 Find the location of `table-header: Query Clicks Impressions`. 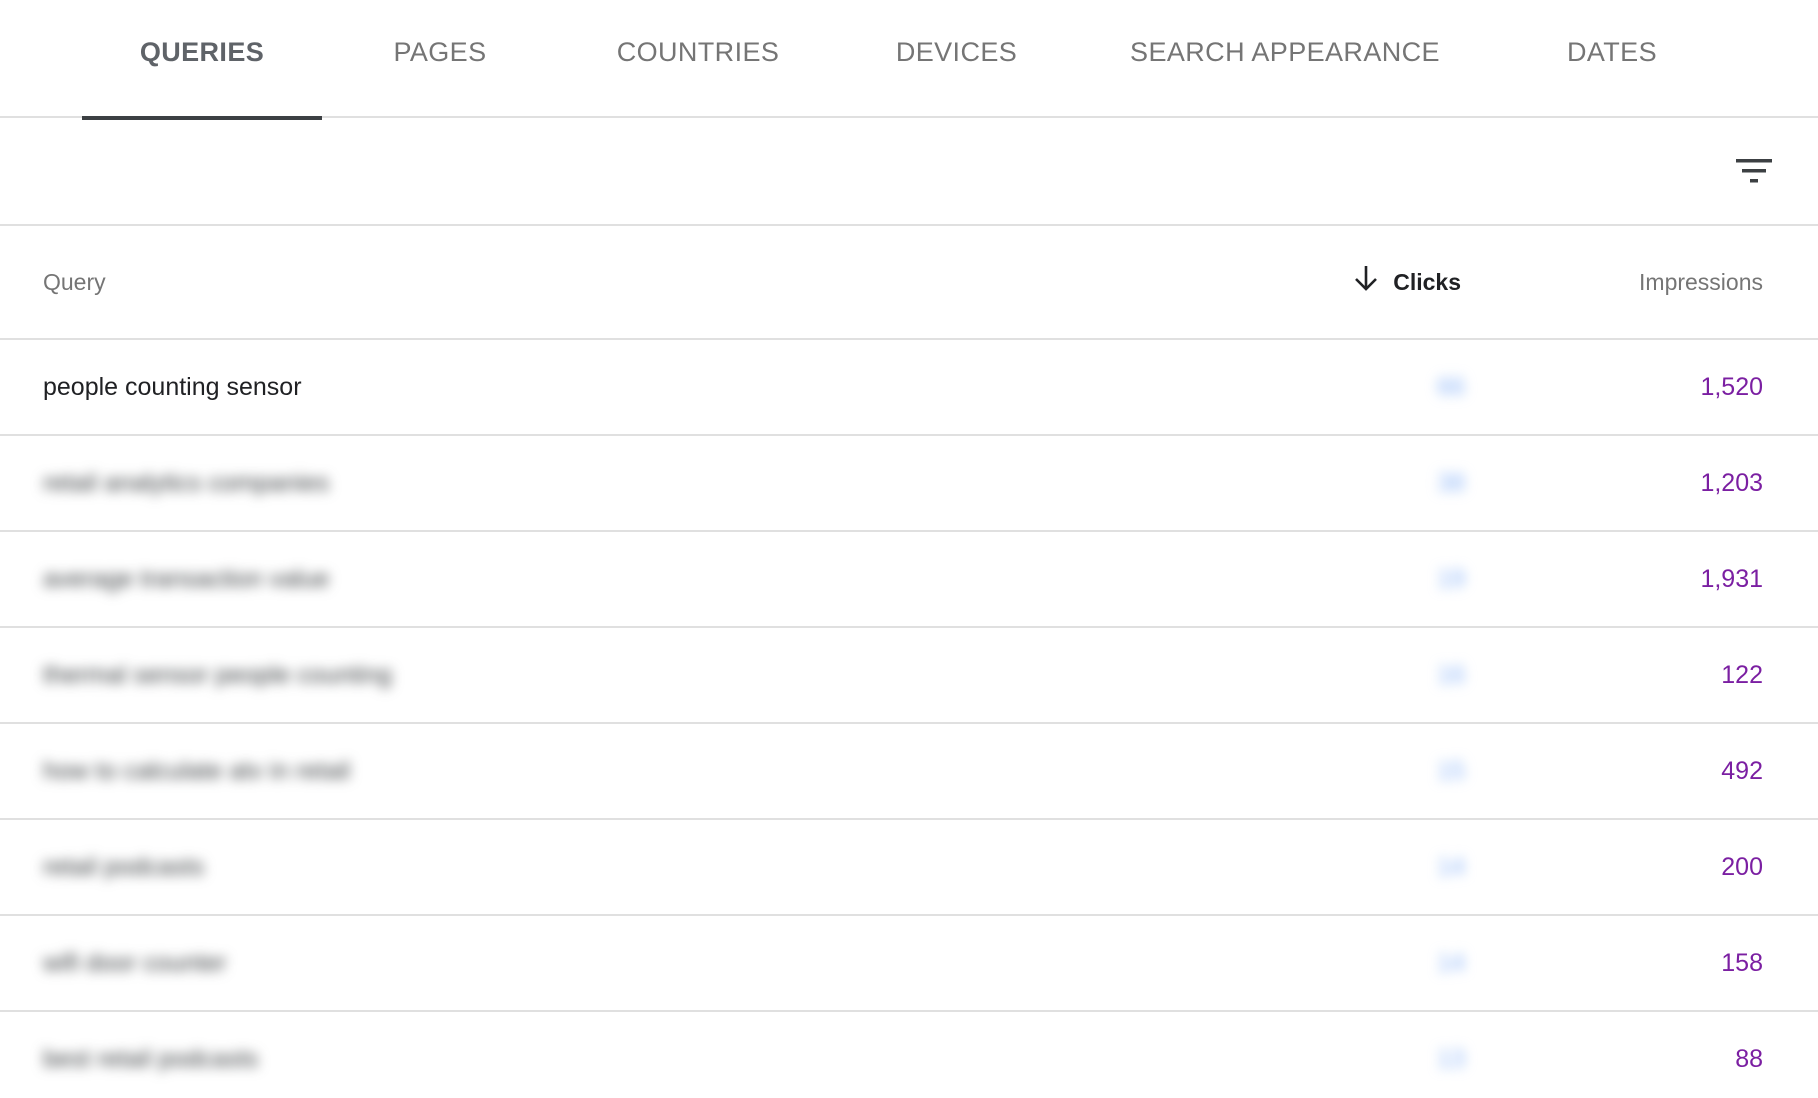

table-header: Query Clicks Impressions is located at coordinates (909, 283).